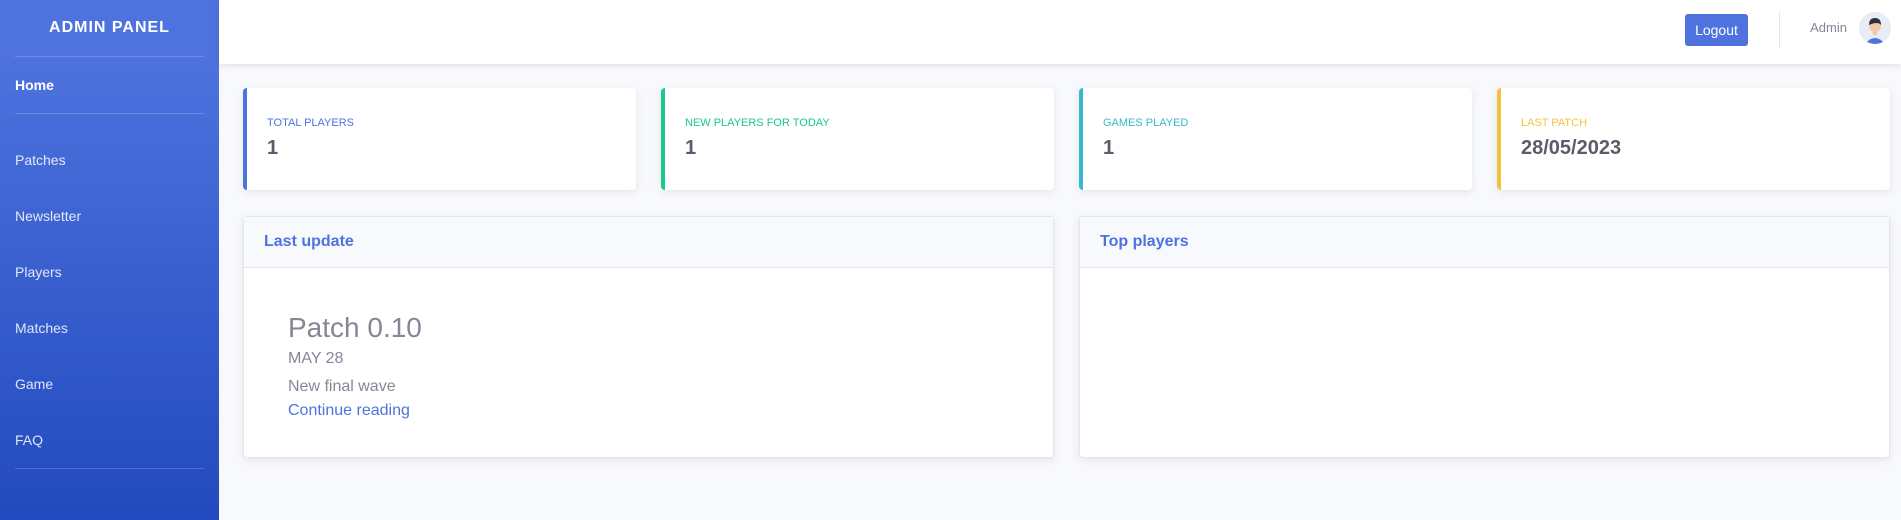  I want to click on logout-button: Logout, so click(1716, 30).